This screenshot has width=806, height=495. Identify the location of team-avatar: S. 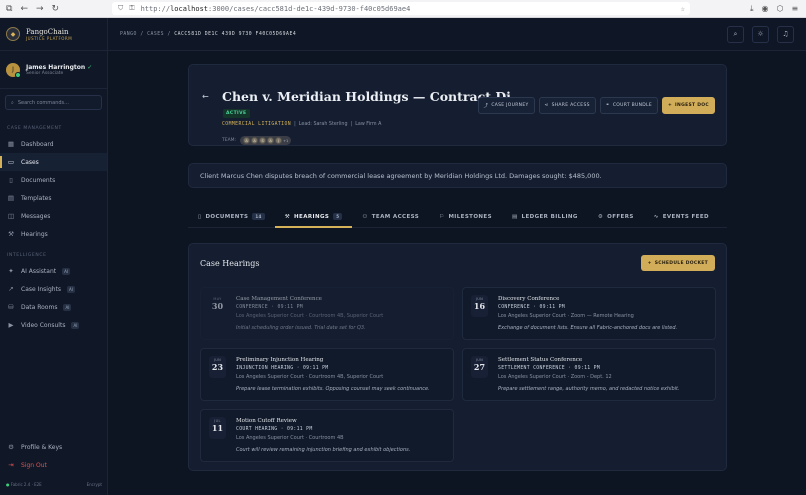
(263, 140).